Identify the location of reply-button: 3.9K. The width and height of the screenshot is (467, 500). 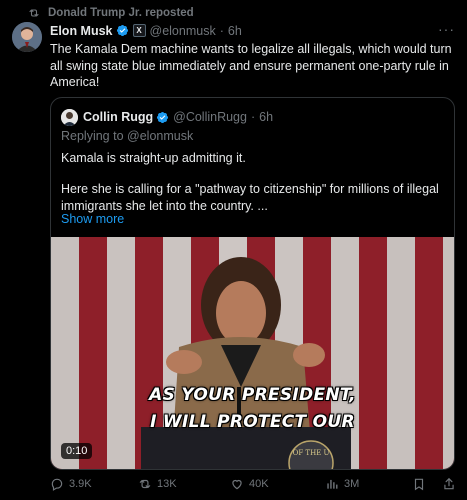
(71, 484).